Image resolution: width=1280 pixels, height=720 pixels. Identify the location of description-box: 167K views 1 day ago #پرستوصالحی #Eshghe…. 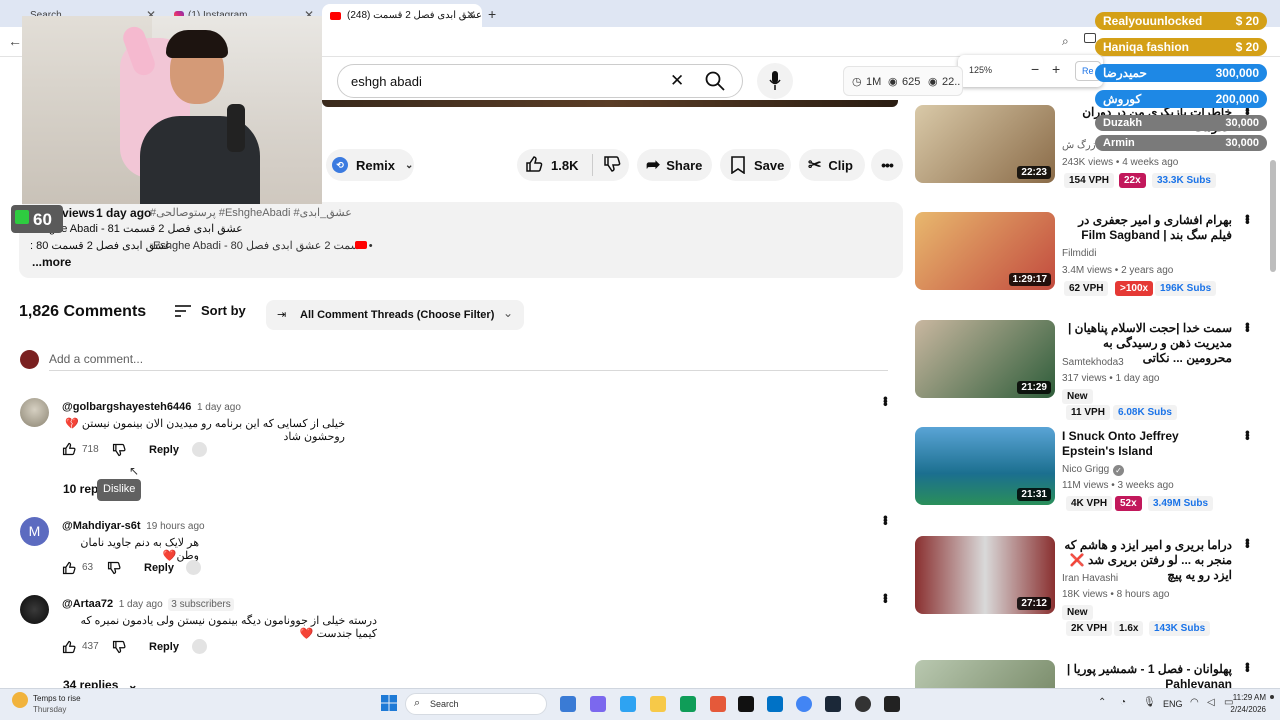
(461, 240).